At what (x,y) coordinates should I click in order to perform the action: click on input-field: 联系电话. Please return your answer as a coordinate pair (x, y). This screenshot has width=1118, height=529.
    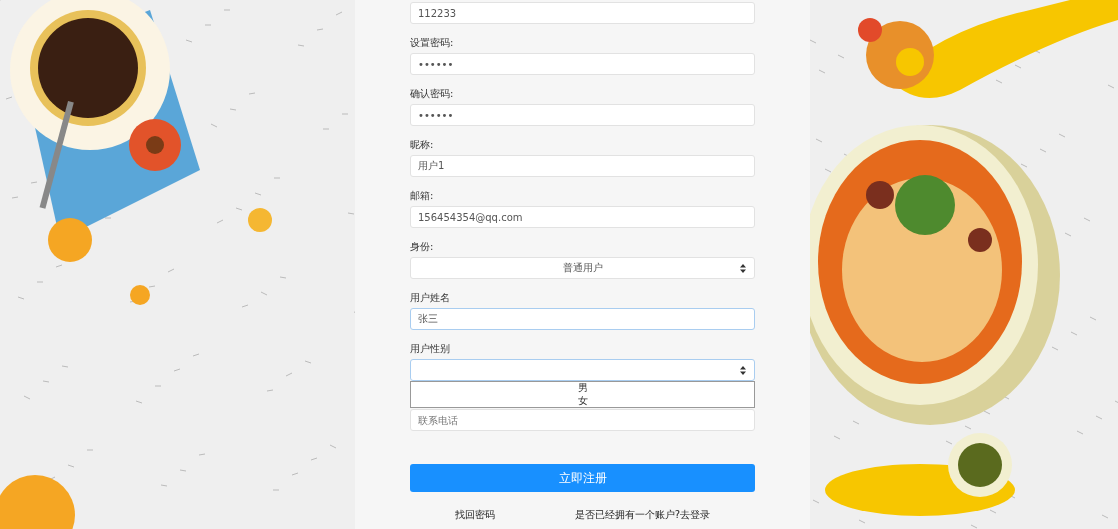
    Looking at the image, I should click on (582, 420).